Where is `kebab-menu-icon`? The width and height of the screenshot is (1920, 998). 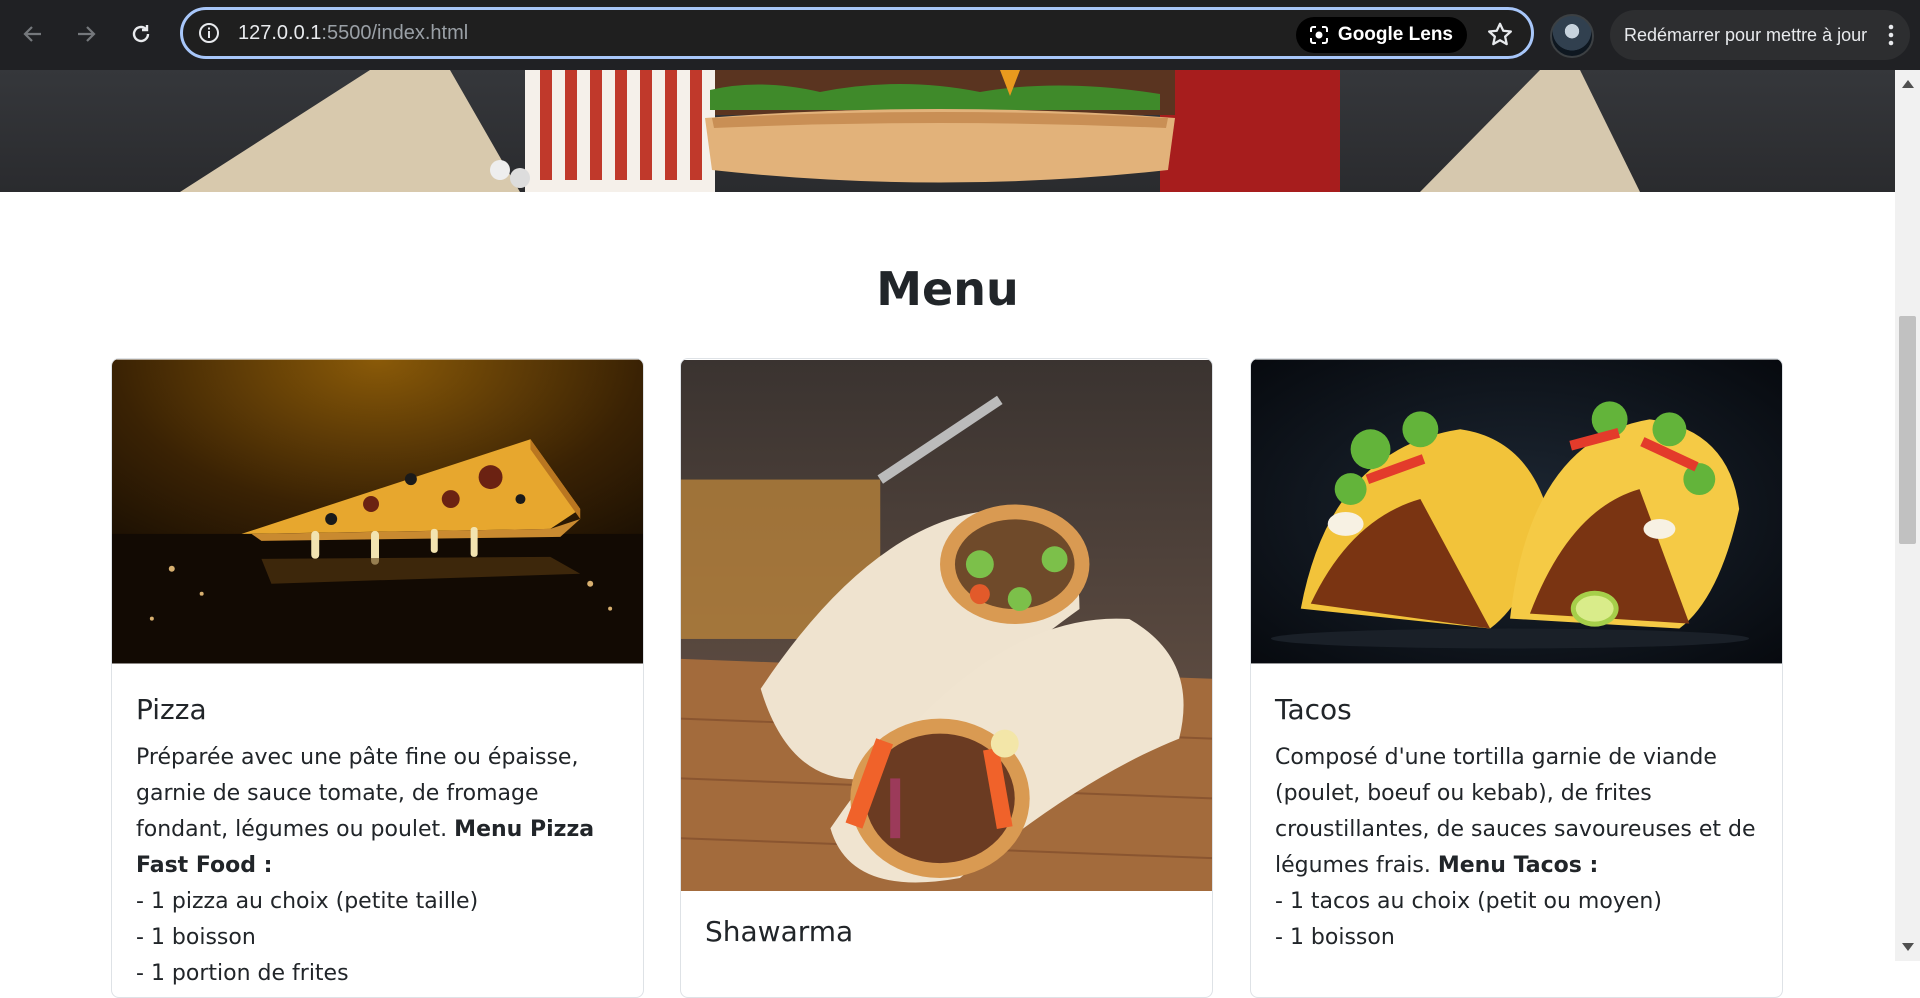 kebab-menu-icon is located at coordinates (1891, 35).